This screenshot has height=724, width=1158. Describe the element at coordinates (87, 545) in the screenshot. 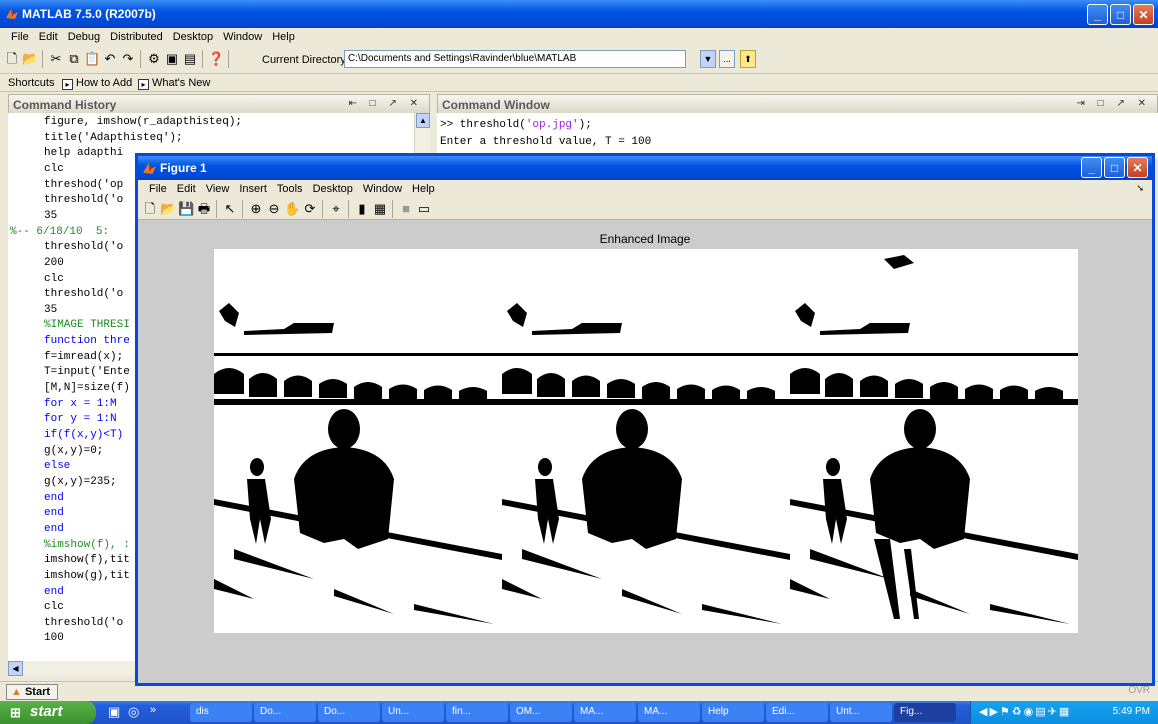

I see `history-entry: %imshow(f), :` at that location.